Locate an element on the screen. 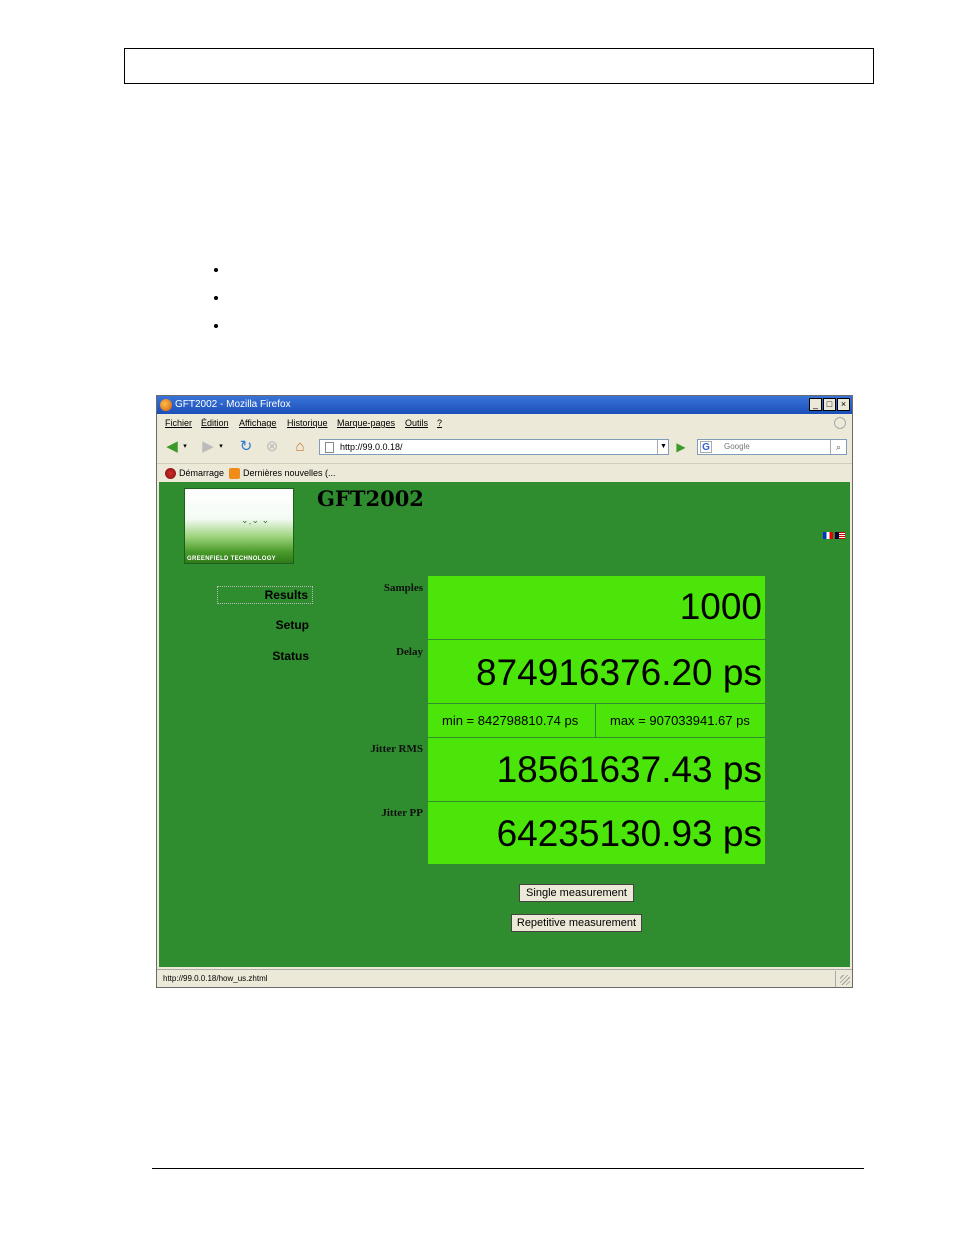 This screenshot has width=954, height=1236. delay-cell: 874916376.20 ps is located at coordinates (596, 671).